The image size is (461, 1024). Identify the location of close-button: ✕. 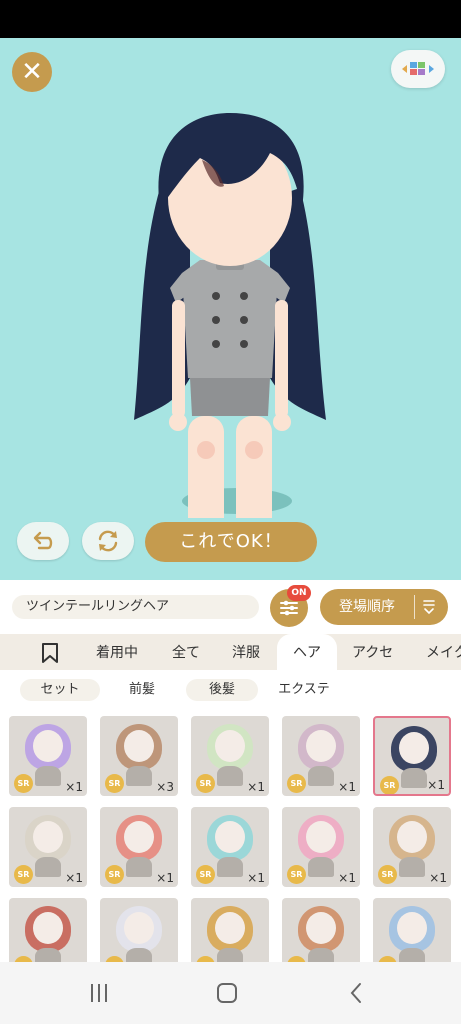
(32, 72).